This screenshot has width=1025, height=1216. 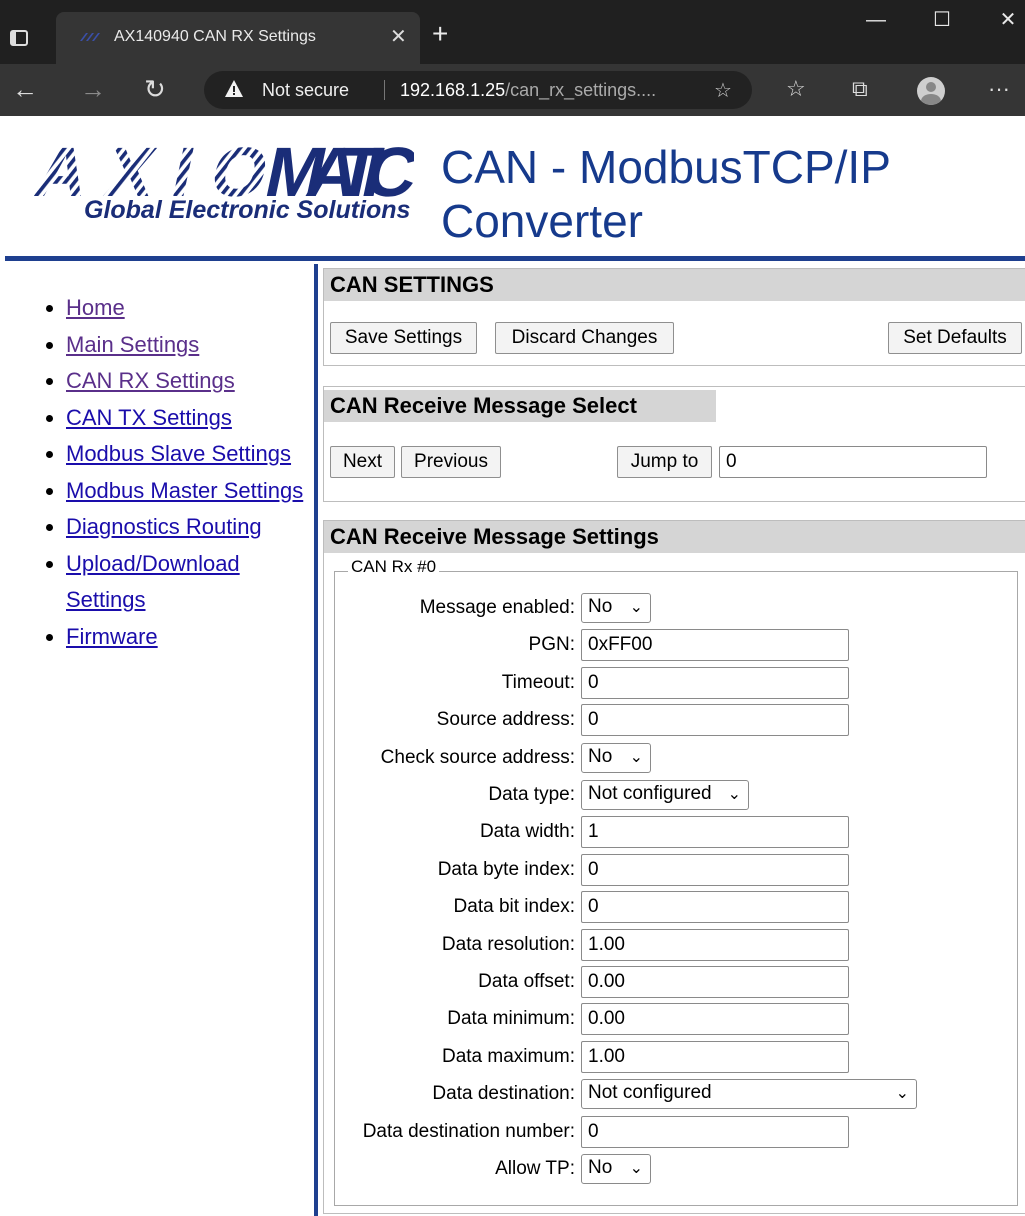 I want to click on data-width-label: Data width:, so click(x=527, y=831).